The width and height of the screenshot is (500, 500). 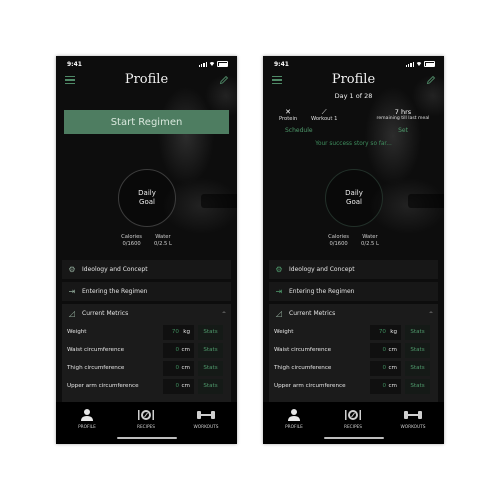 What do you see at coordinates (299, 130) in the screenshot?
I see `schedule-link: Schedule` at bounding box center [299, 130].